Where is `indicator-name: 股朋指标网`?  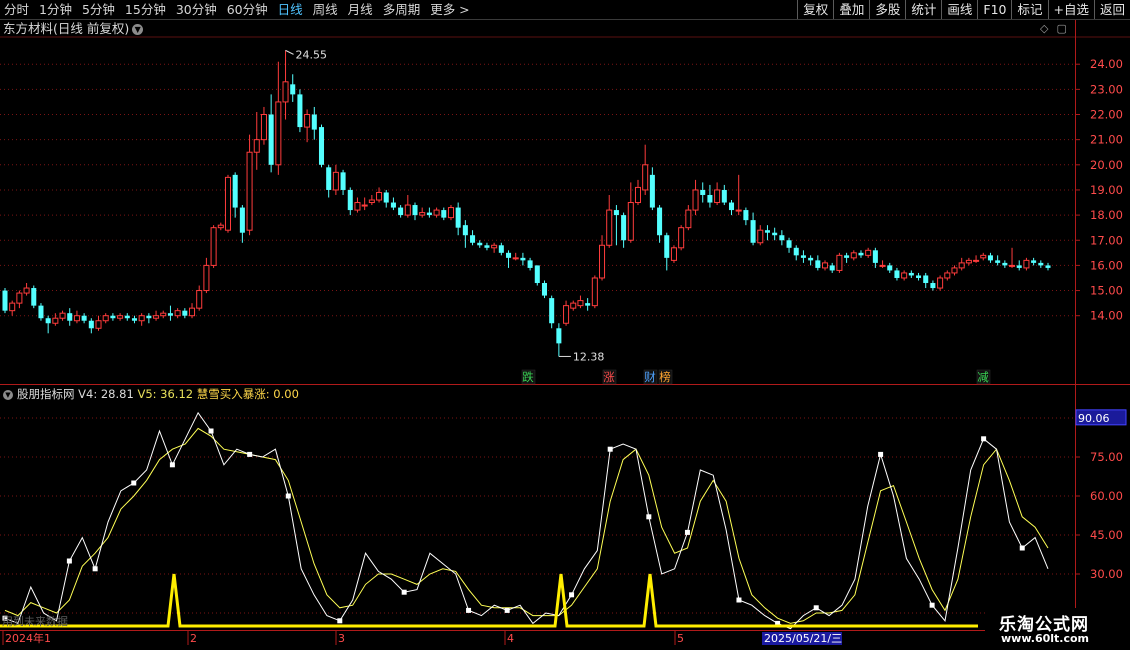 indicator-name: 股朋指标网 is located at coordinates (46, 394).